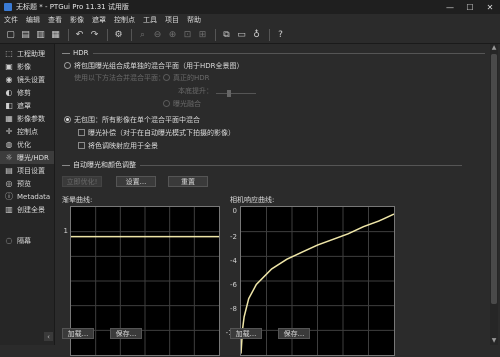  I want to click on title-bar: 无标题 * - PTGui Pro 11.31 试用版 — ☐ ✕, so click(250, 7).